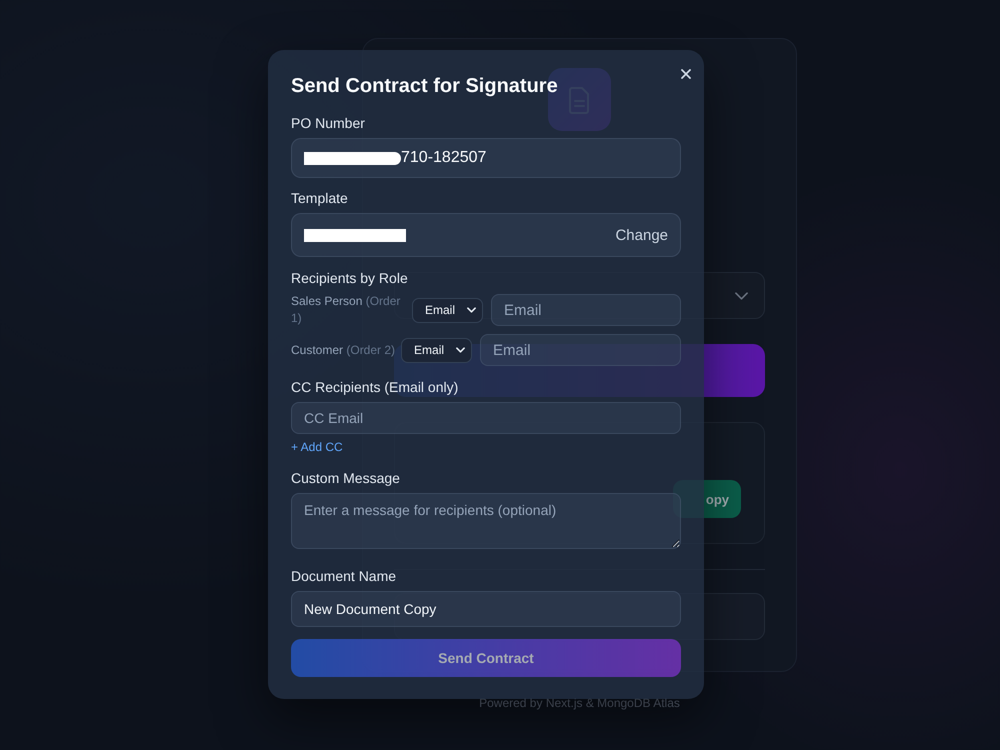 The image size is (1000, 750). I want to click on add-cc-link: + Add CC, so click(317, 447).